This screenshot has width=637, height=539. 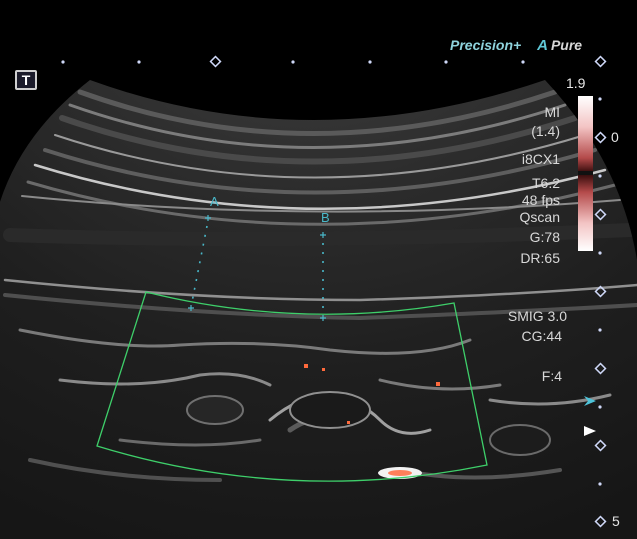 What do you see at coordinates (552, 112) in the screenshot?
I see `mi-label: MI` at bounding box center [552, 112].